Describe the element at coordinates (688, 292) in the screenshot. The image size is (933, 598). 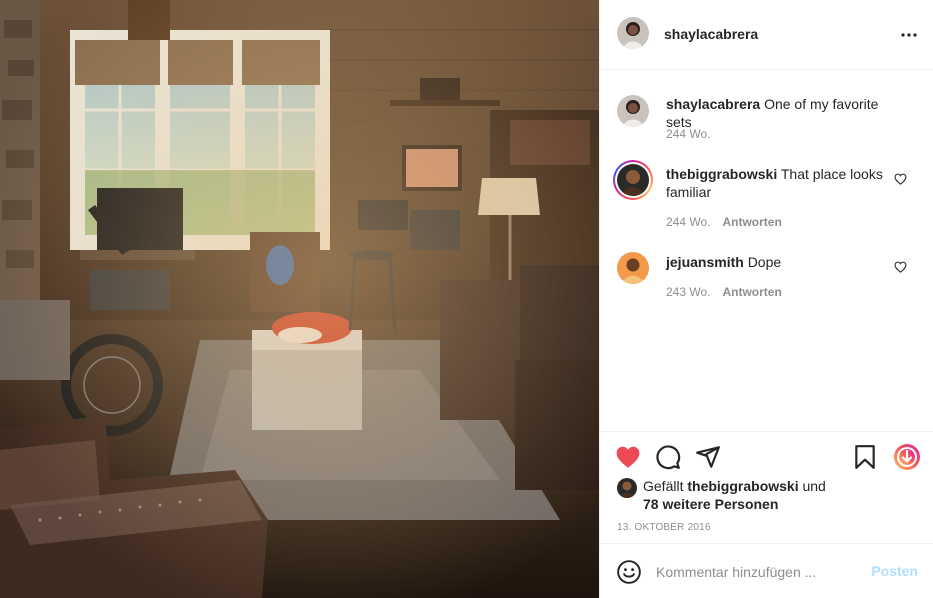
I see `comment-time: 243 Wo.` at that location.